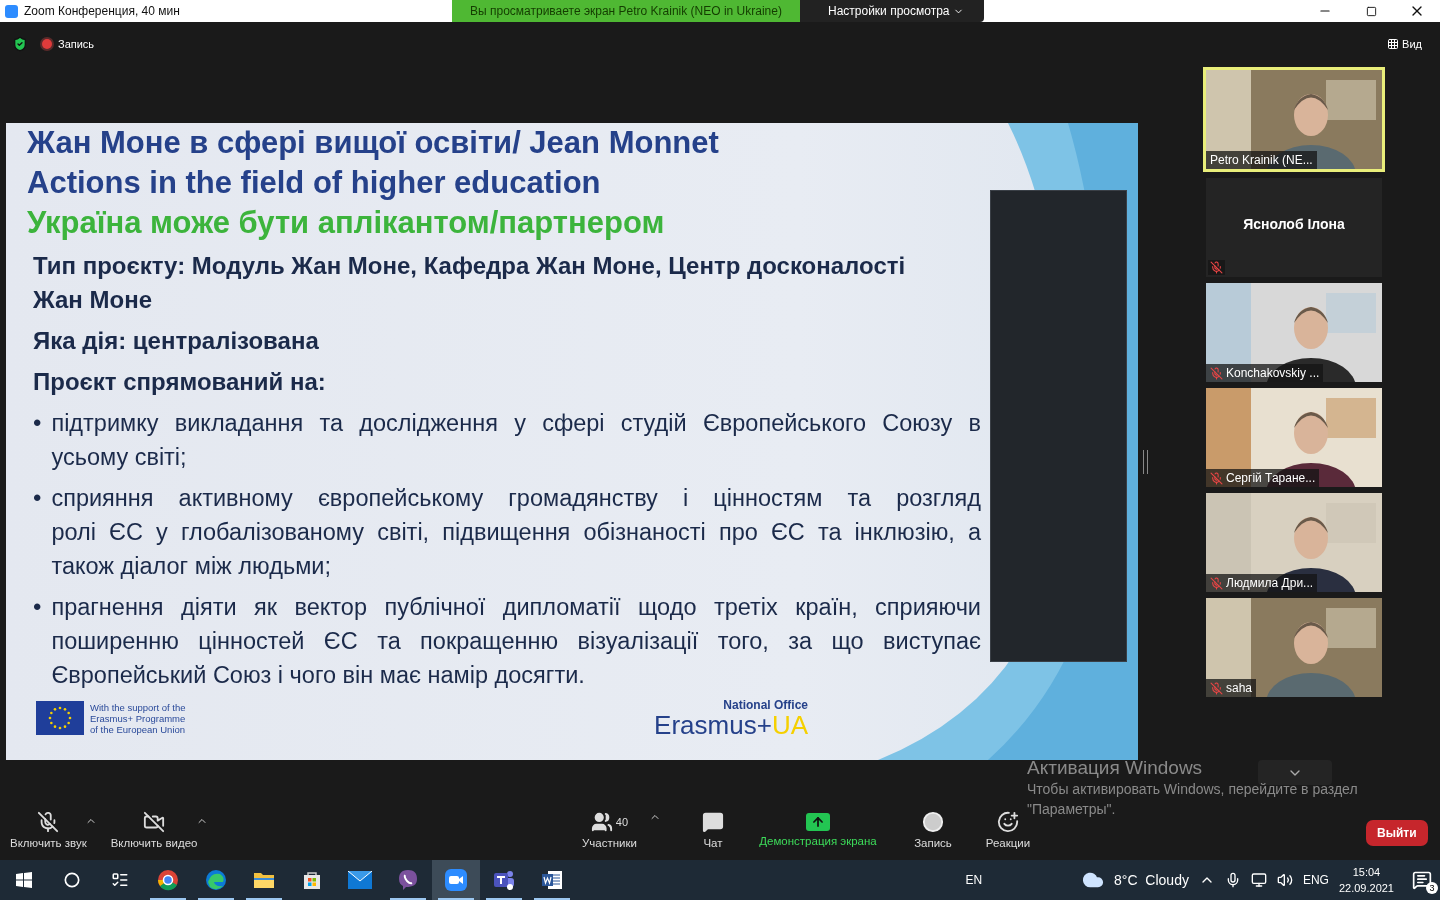 This screenshot has width=1440, height=900. What do you see at coordinates (1258, 880) in the screenshot?
I see `network-icon` at bounding box center [1258, 880].